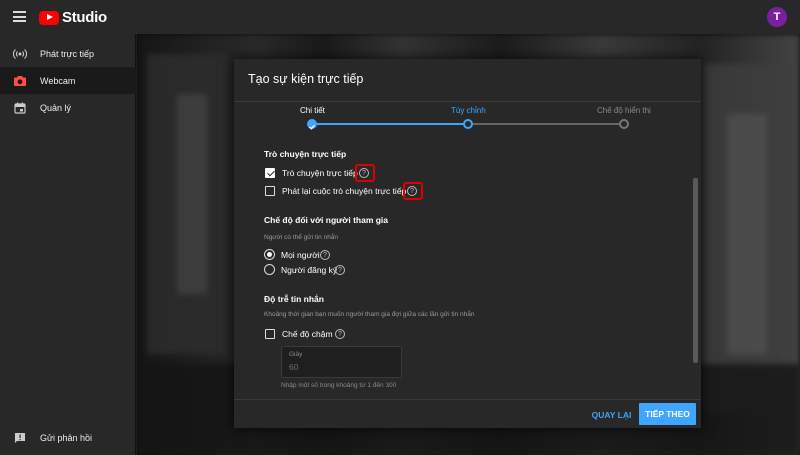  Describe the element at coordinates (270, 173) in the screenshot. I see `live-chat-checkbox` at that location.